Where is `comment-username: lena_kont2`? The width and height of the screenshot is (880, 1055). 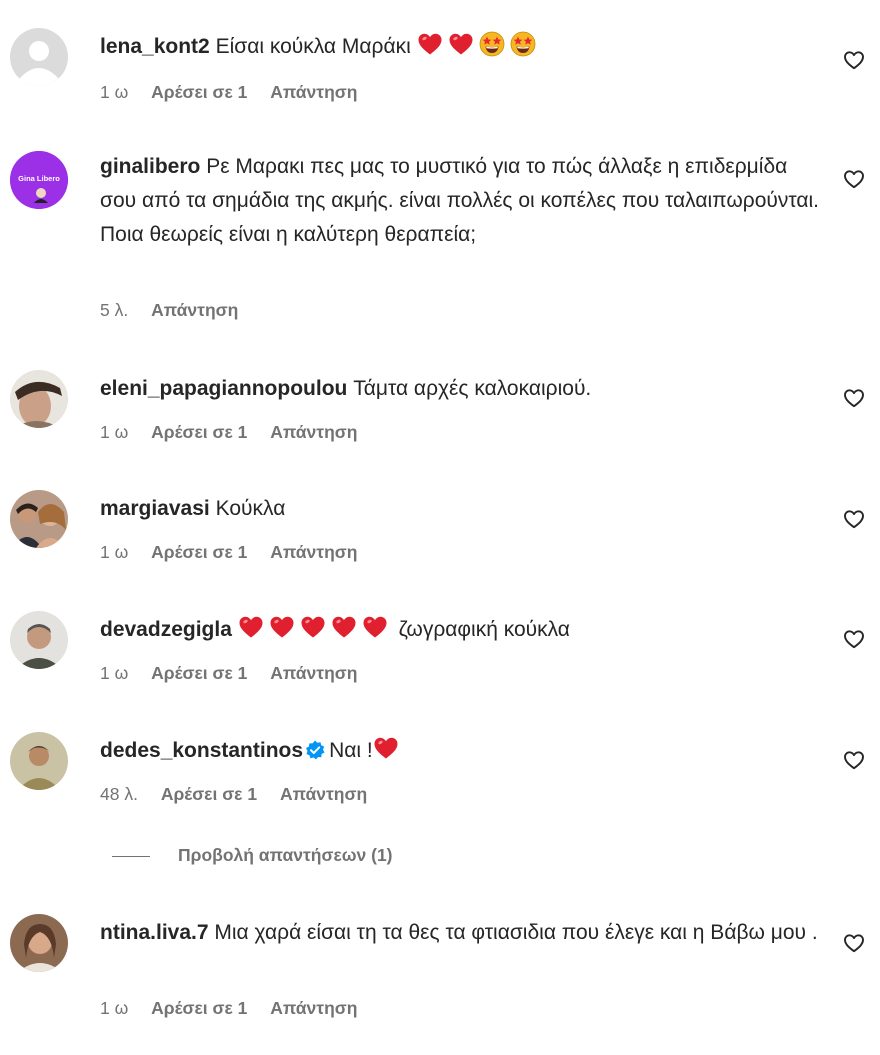 comment-username: lena_kont2 is located at coordinates (155, 46).